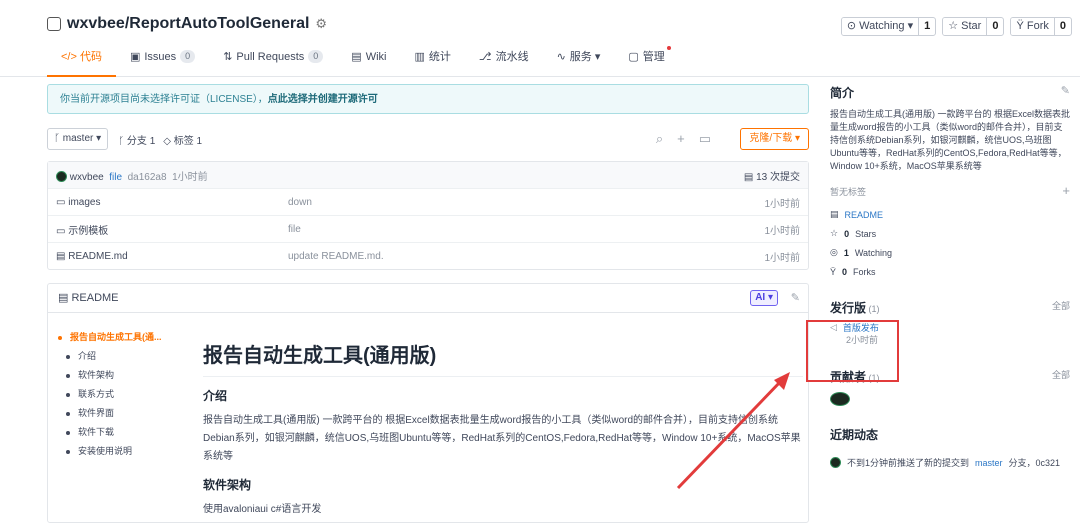  Describe the element at coordinates (262, 509) in the screenshot. I see `arch-text: 使用avaloniaui c#语言开发` at that location.